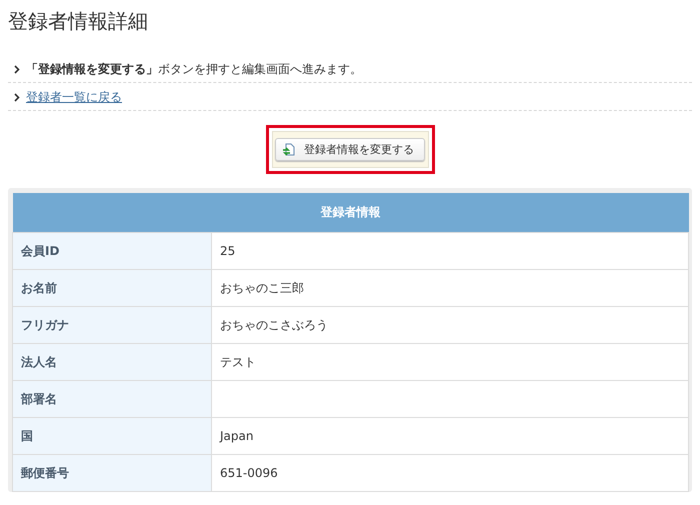  Describe the element at coordinates (112, 436) in the screenshot. I see `field-label: 国` at that location.